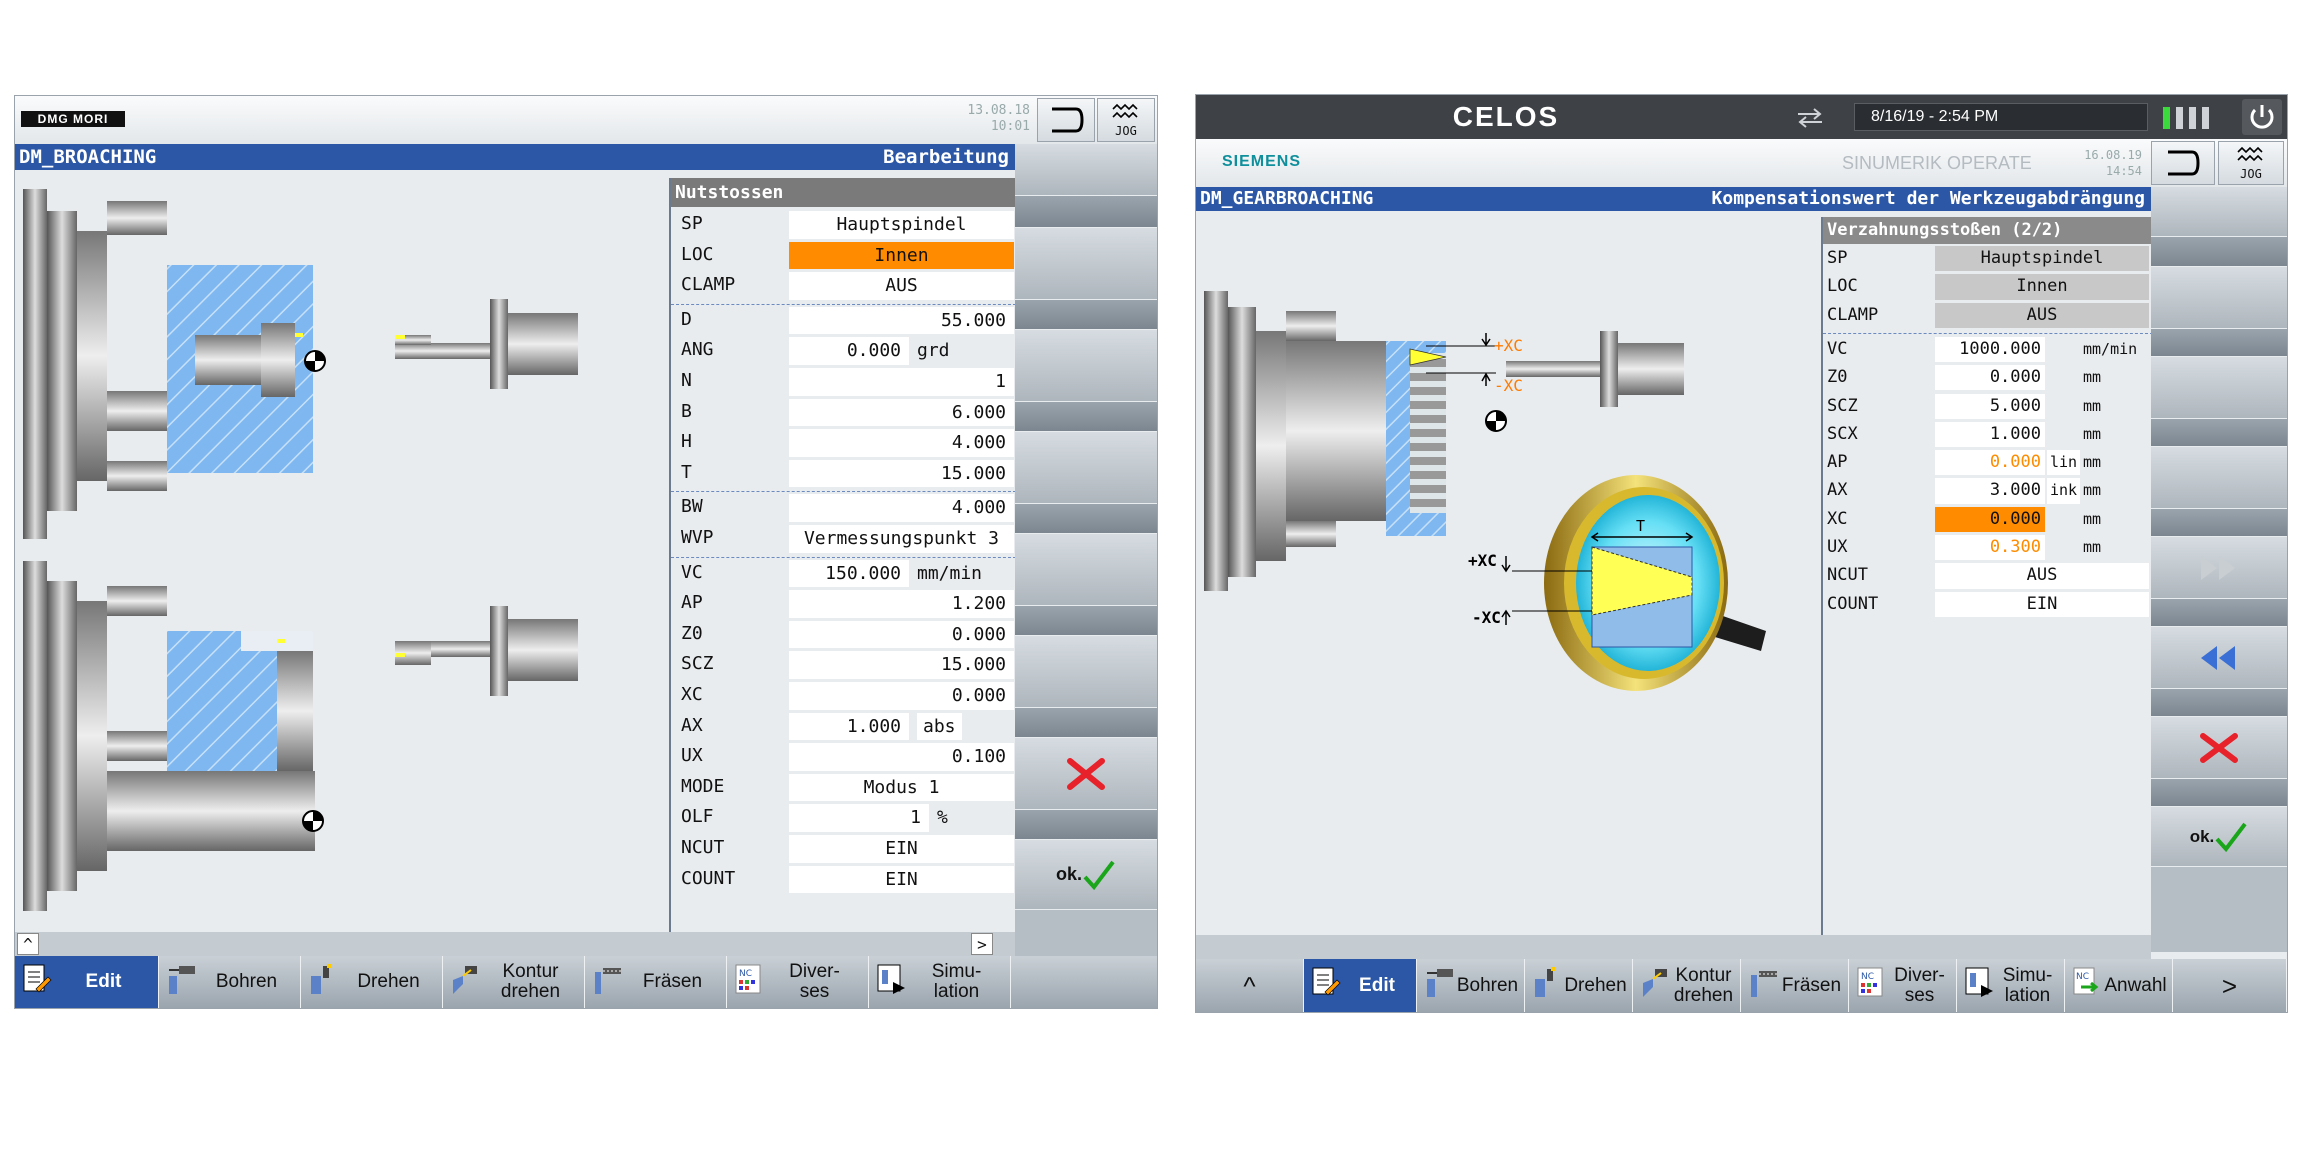  What do you see at coordinates (901, 757) in the screenshot?
I see `param-value: 0.100` at bounding box center [901, 757].